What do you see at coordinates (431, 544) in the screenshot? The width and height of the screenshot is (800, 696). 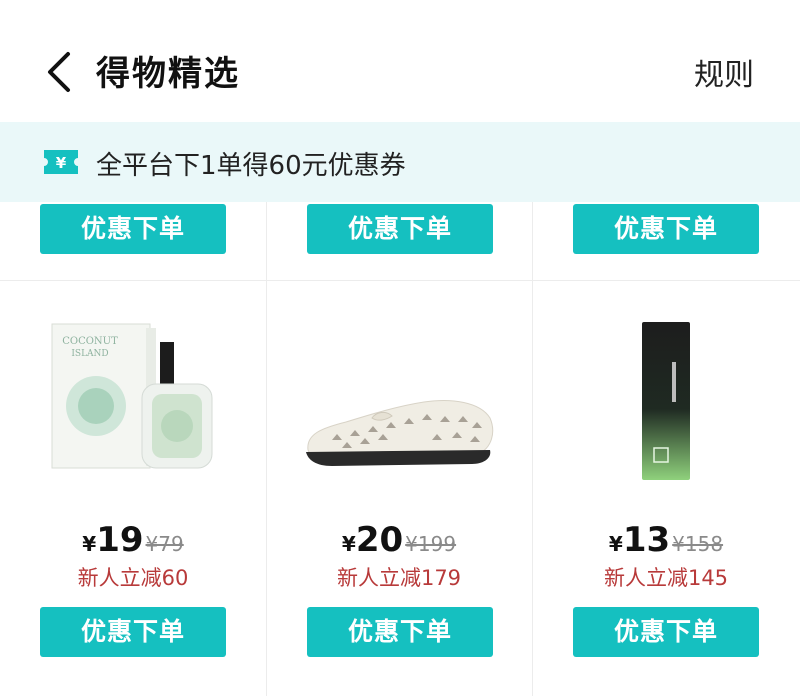 I see `original-price: ¥199` at bounding box center [431, 544].